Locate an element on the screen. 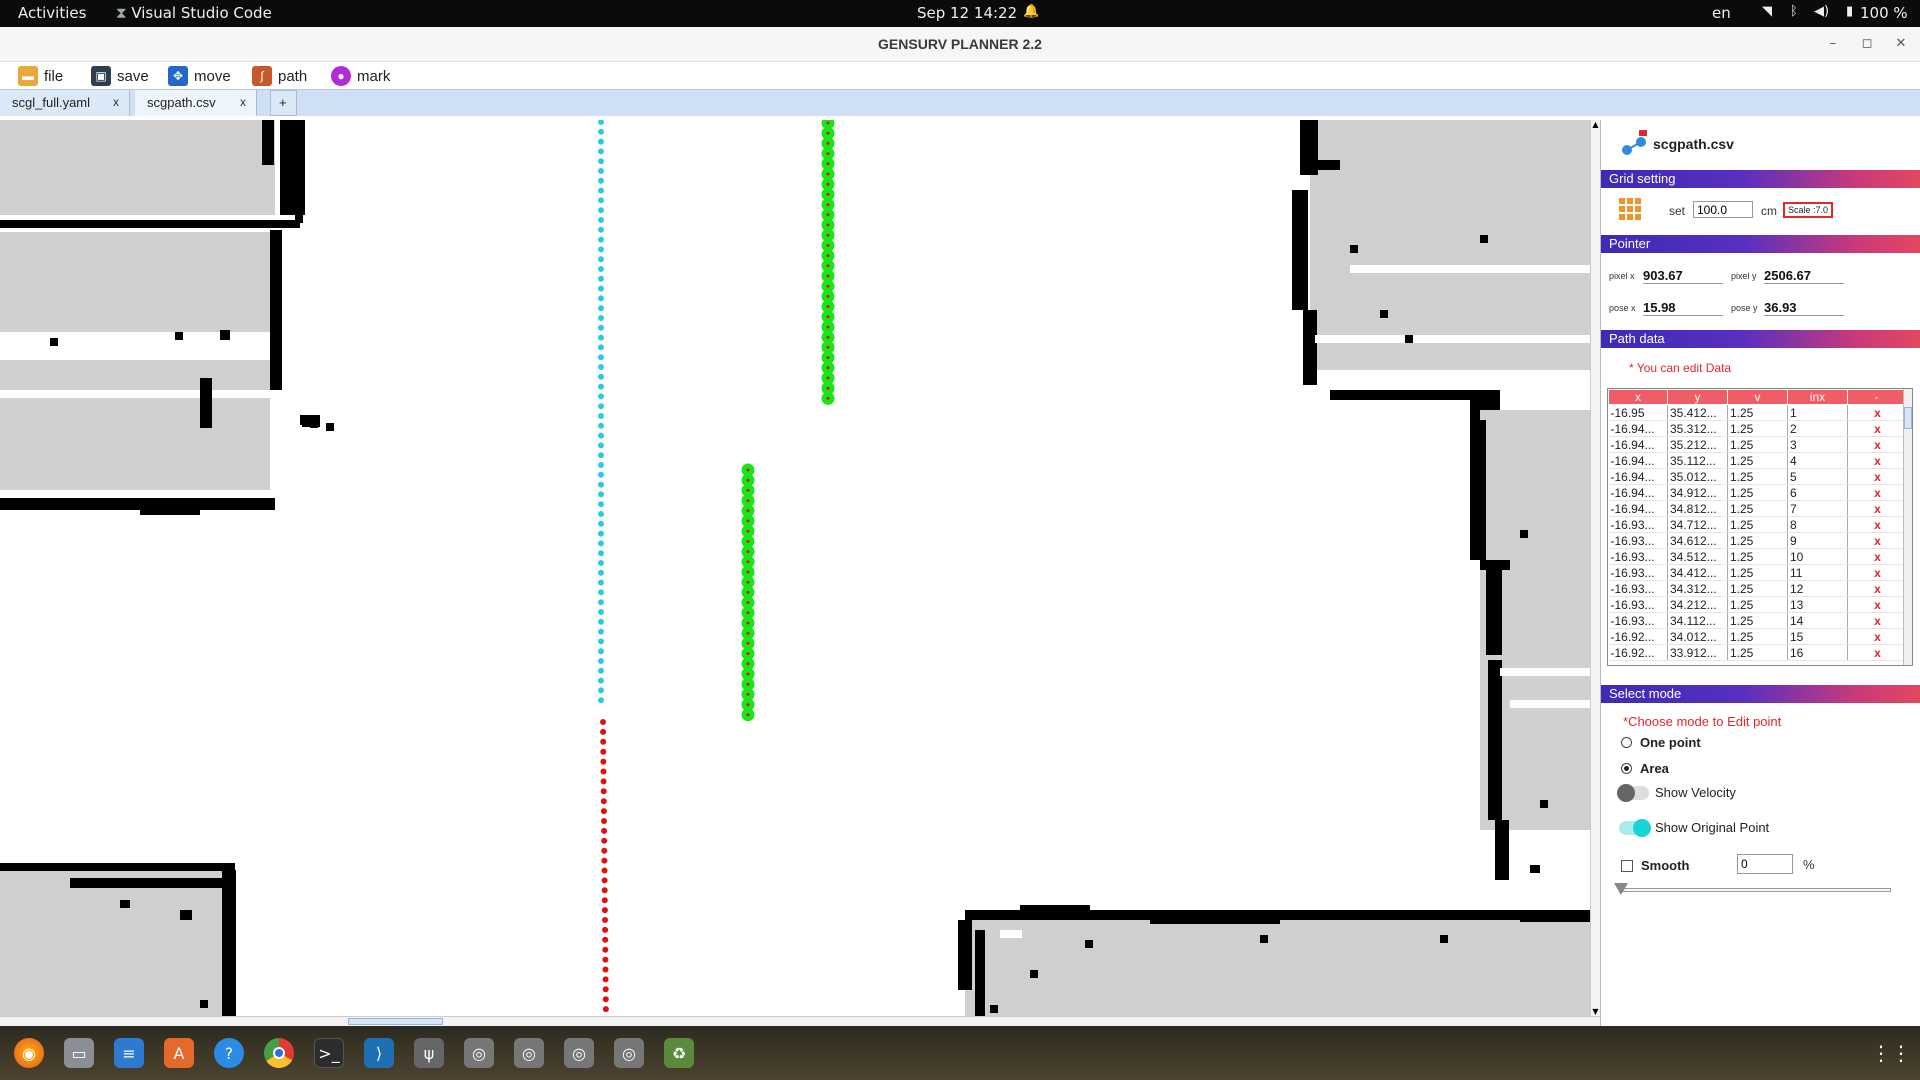  tab-scgl-full-yaml: scgl_full.yaml x is located at coordinates (65, 103).